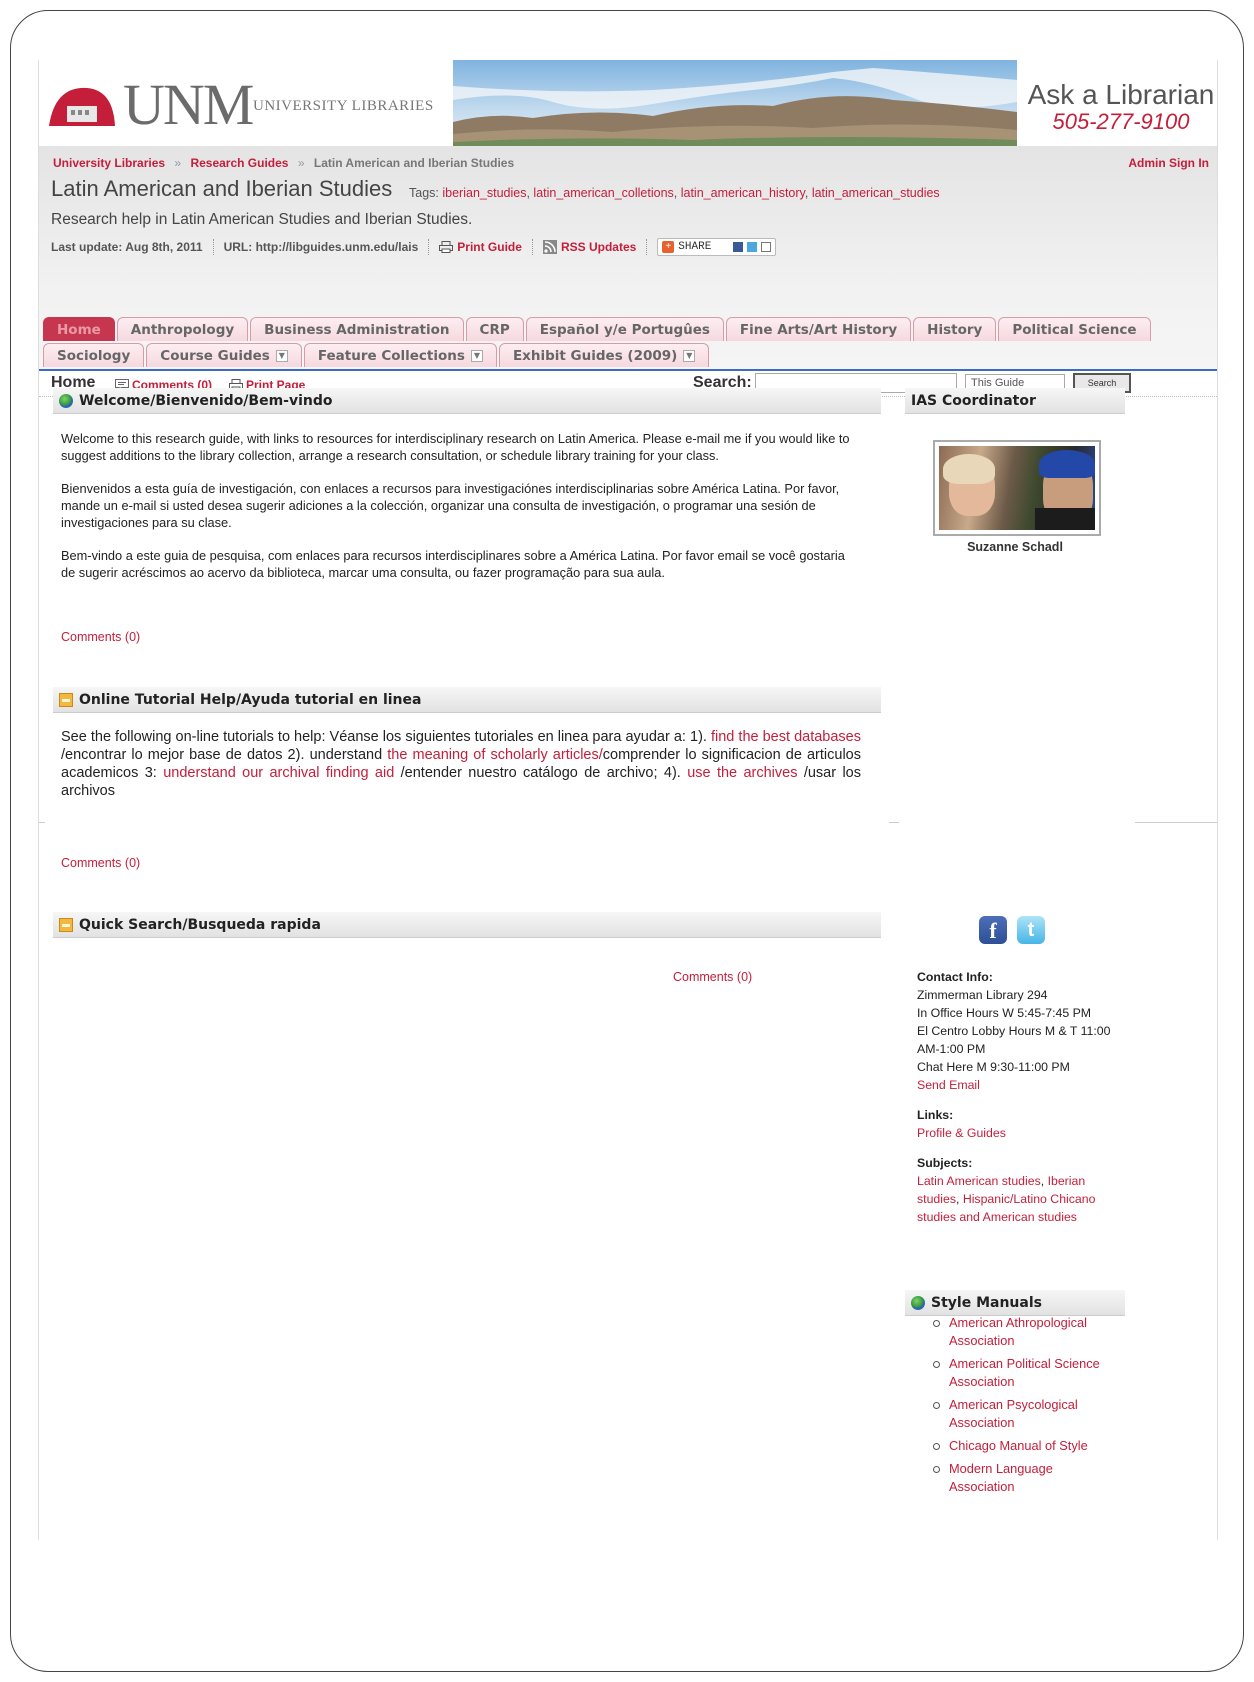 The height and width of the screenshot is (1682, 1254). I want to click on tutorial-link-best-databases: find the best databases, so click(786, 737).